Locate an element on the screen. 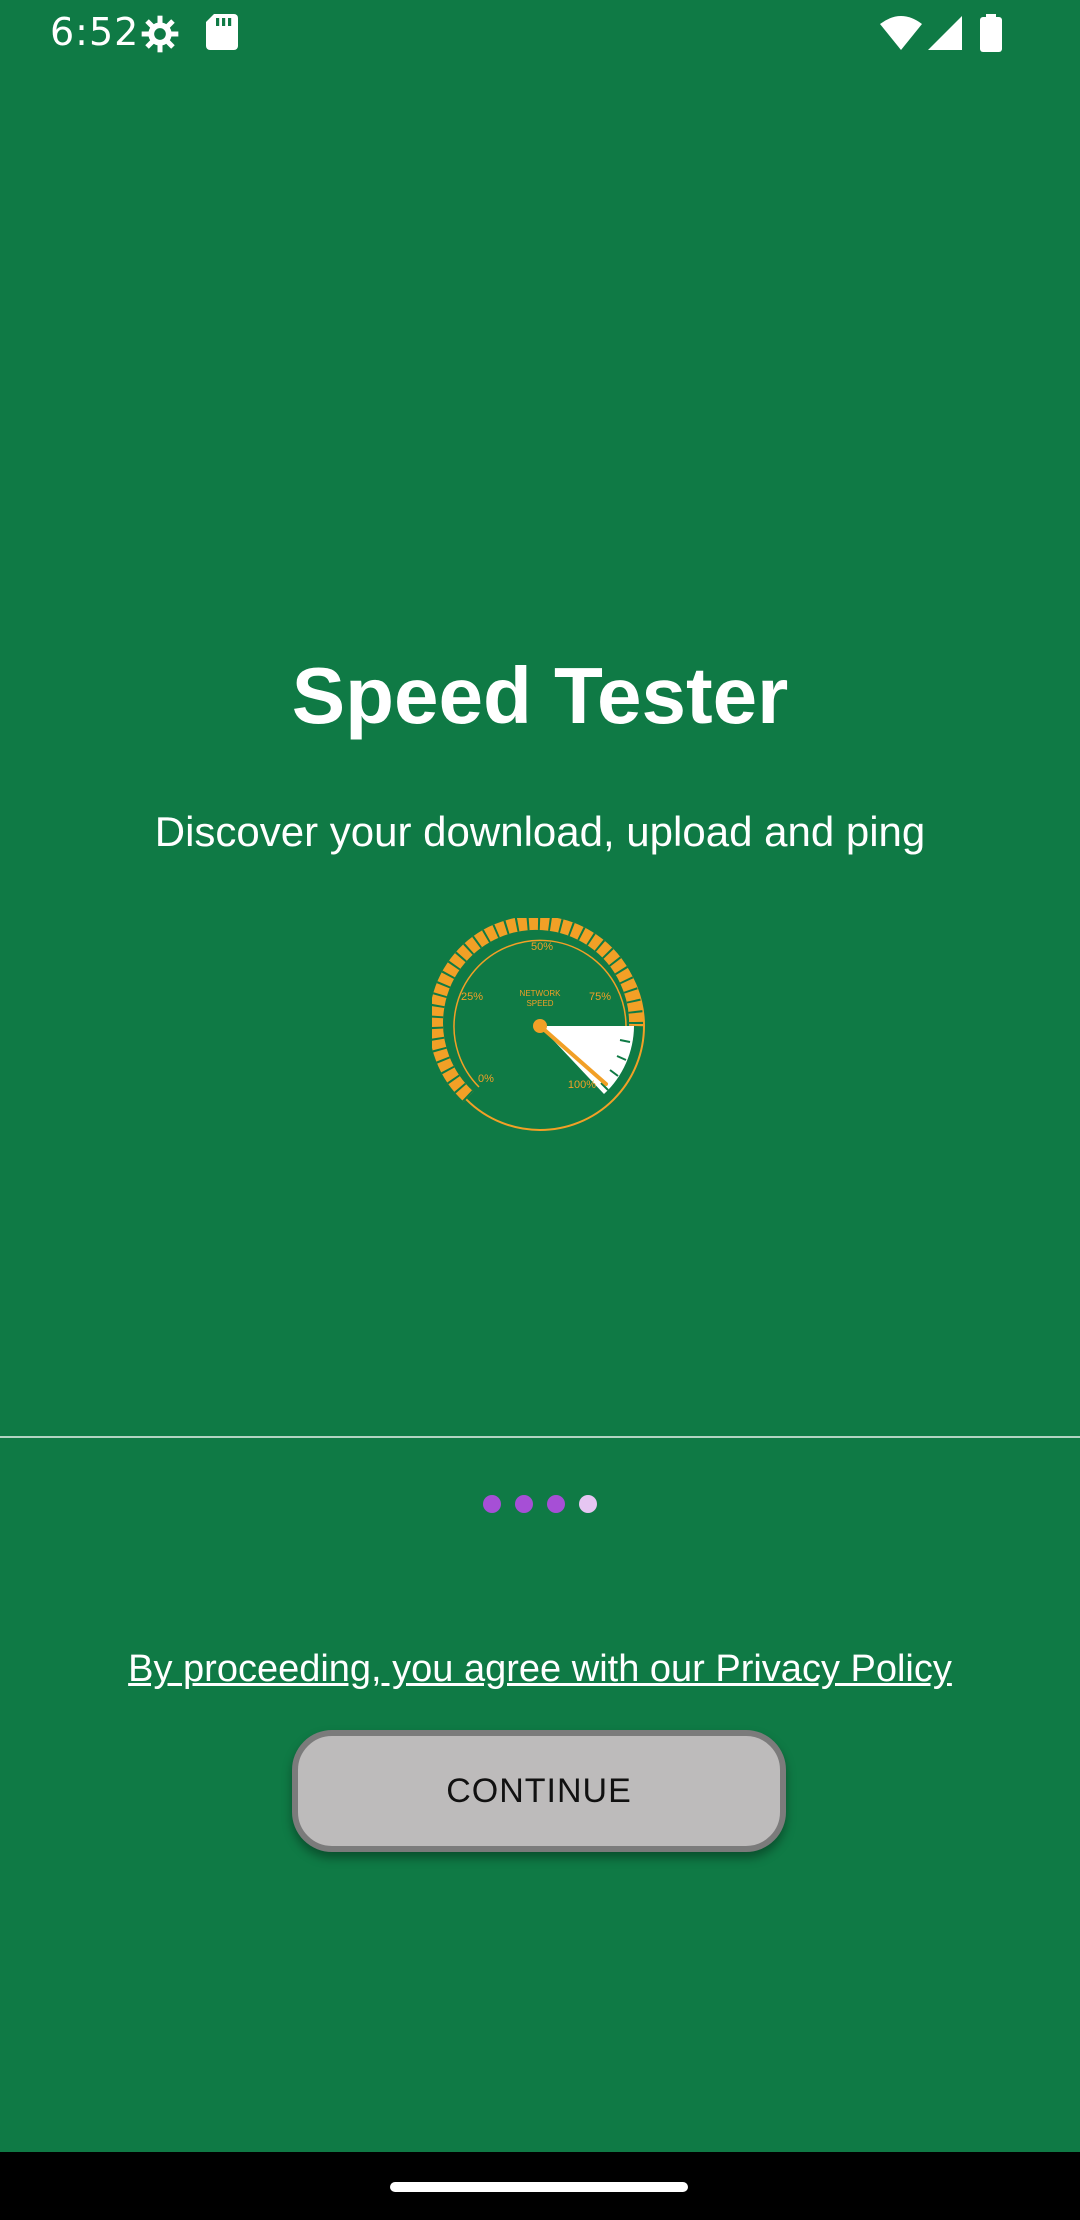 This screenshot has height=2220, width=1080. settings-icon is located at coordinates (160, 36).